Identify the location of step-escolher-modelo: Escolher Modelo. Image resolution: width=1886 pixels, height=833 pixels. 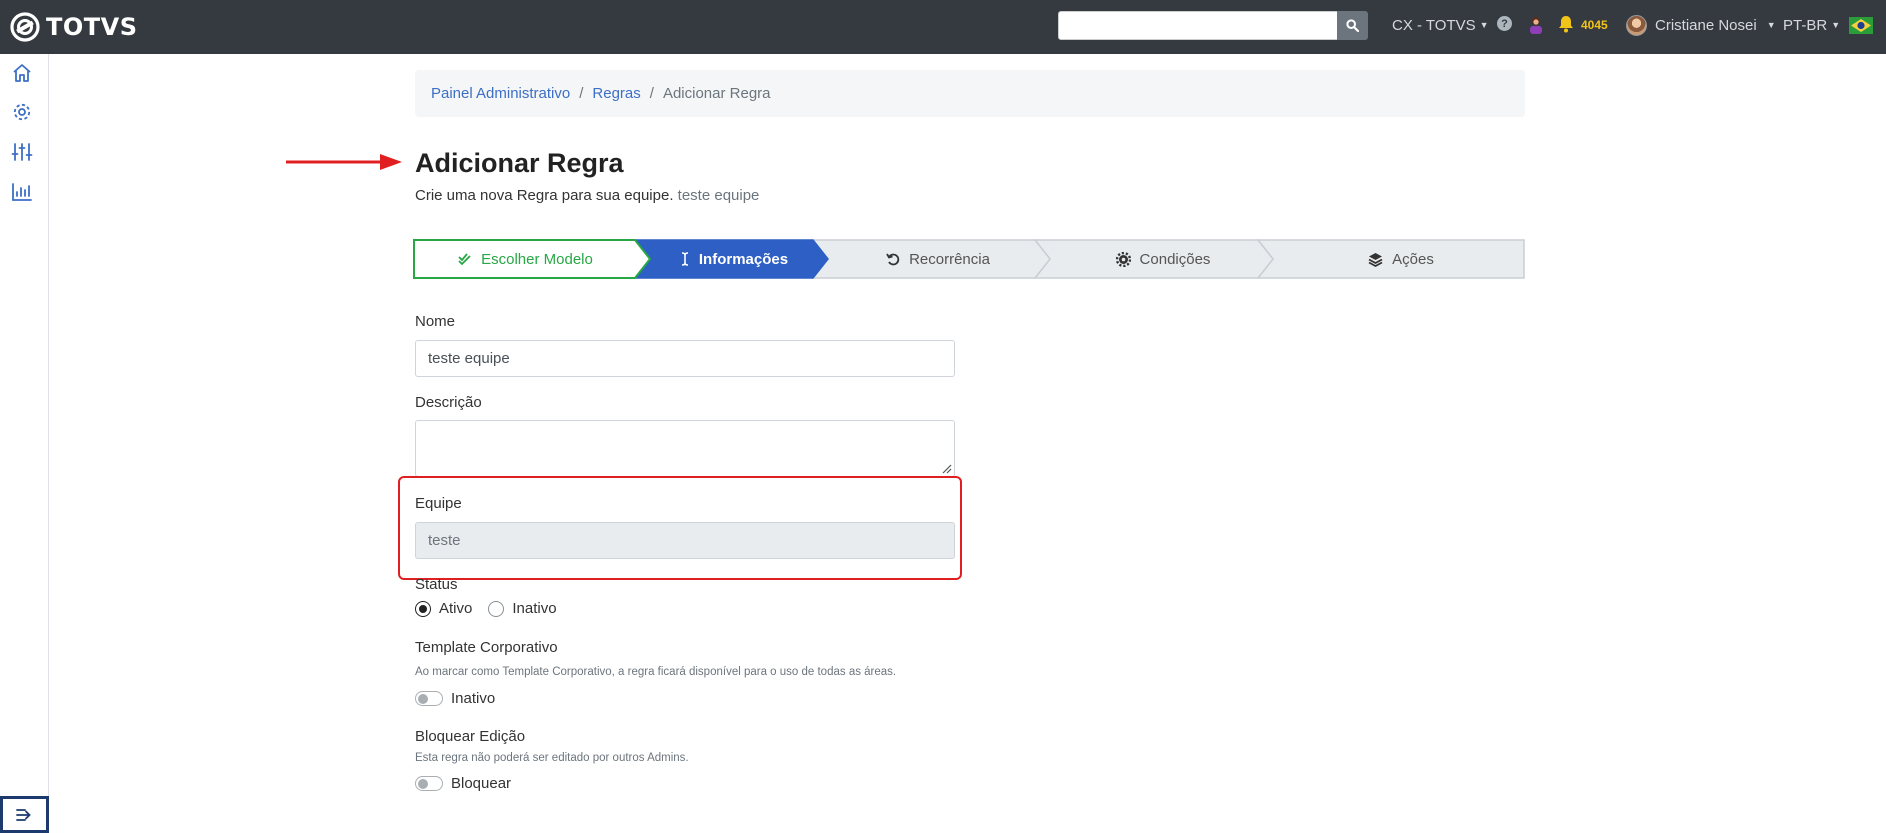
(525, 259).